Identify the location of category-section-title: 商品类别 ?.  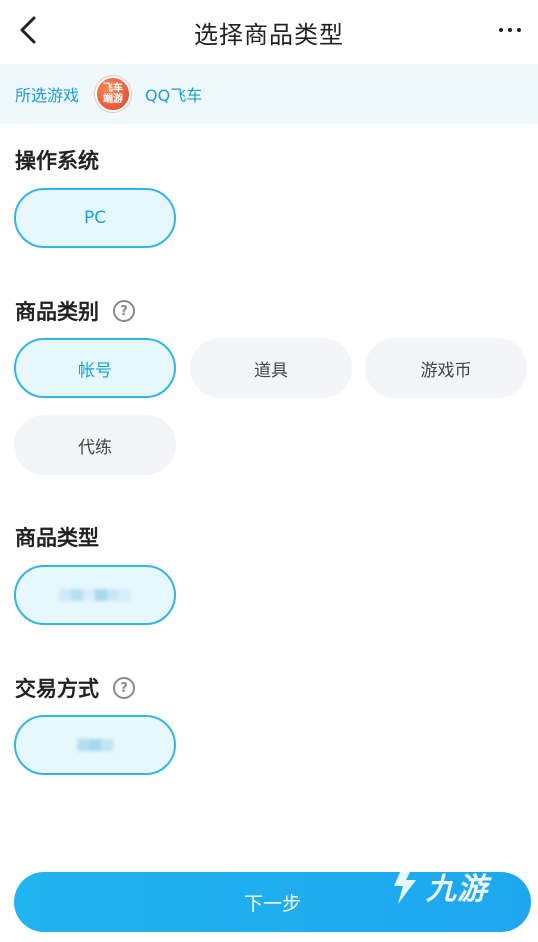
(75, 311).